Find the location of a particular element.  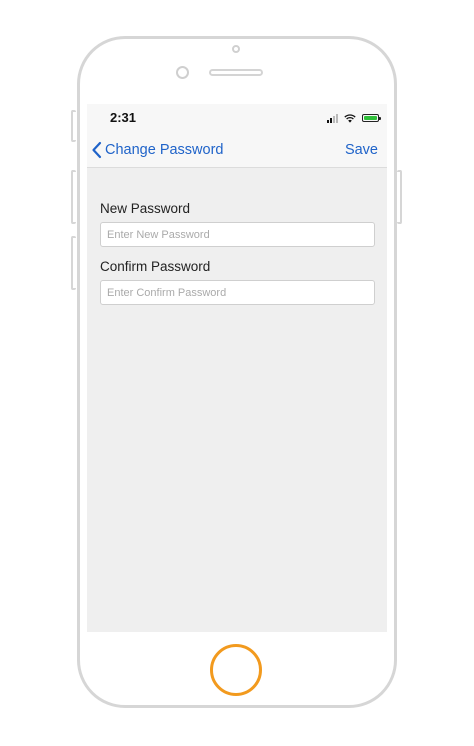

volume-down-button is located at coordinates (73, 263).